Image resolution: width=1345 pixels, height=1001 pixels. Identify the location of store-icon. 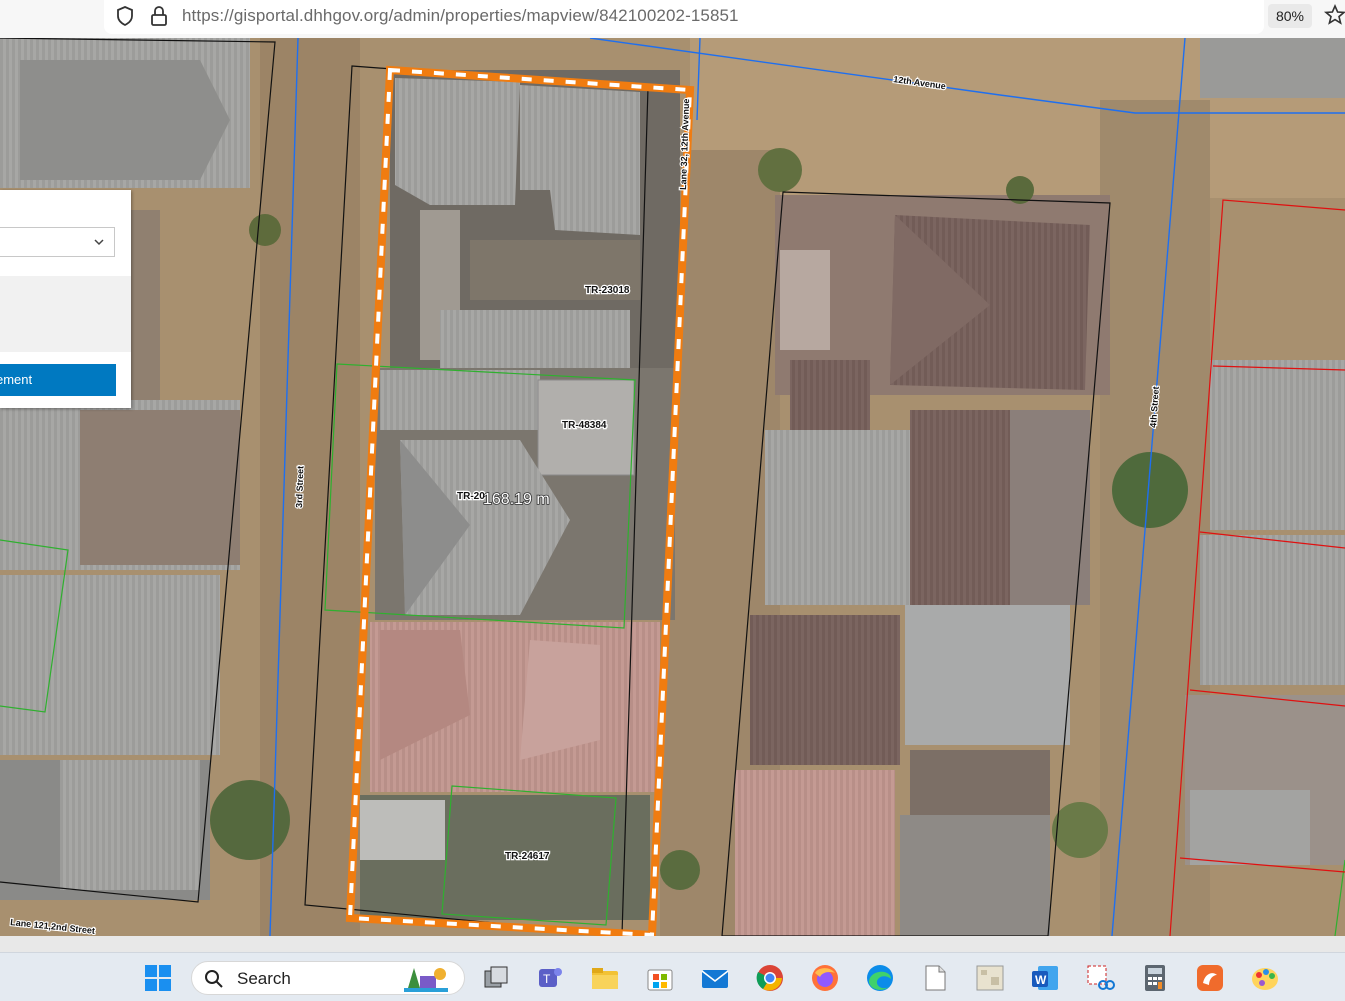
(660, 978).